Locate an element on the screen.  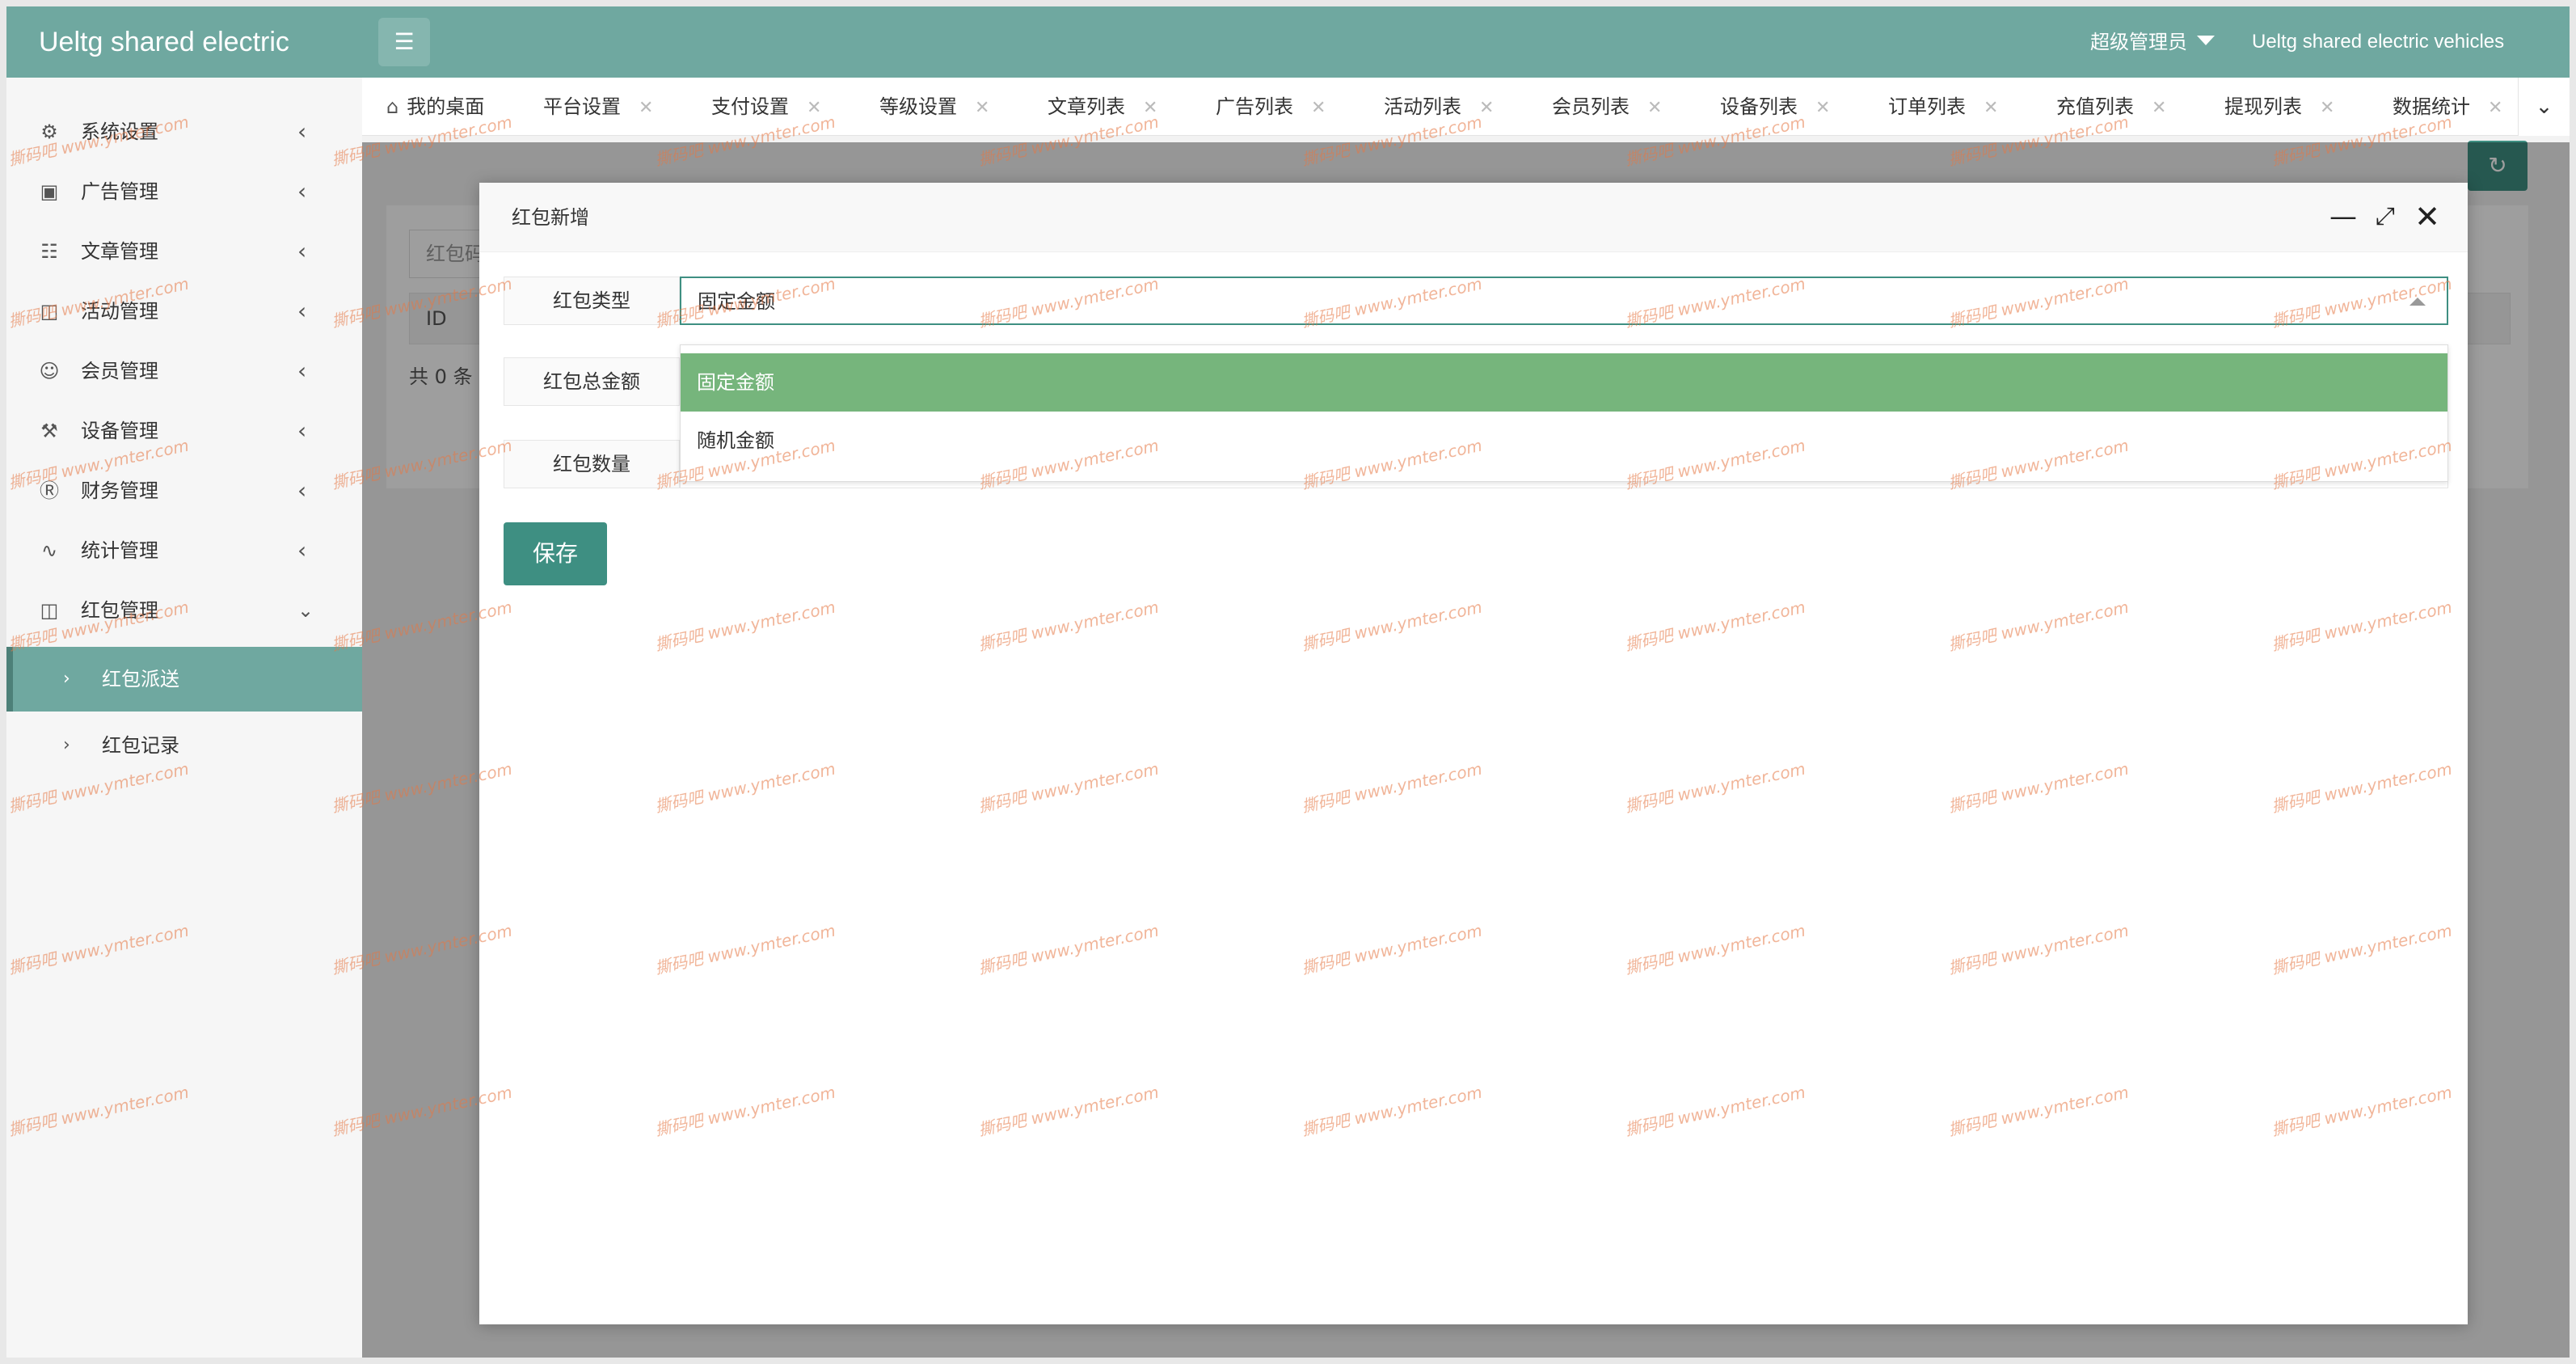
tab-platform-settings: 平台设置 ✕ is located at coordinates (598, 107).